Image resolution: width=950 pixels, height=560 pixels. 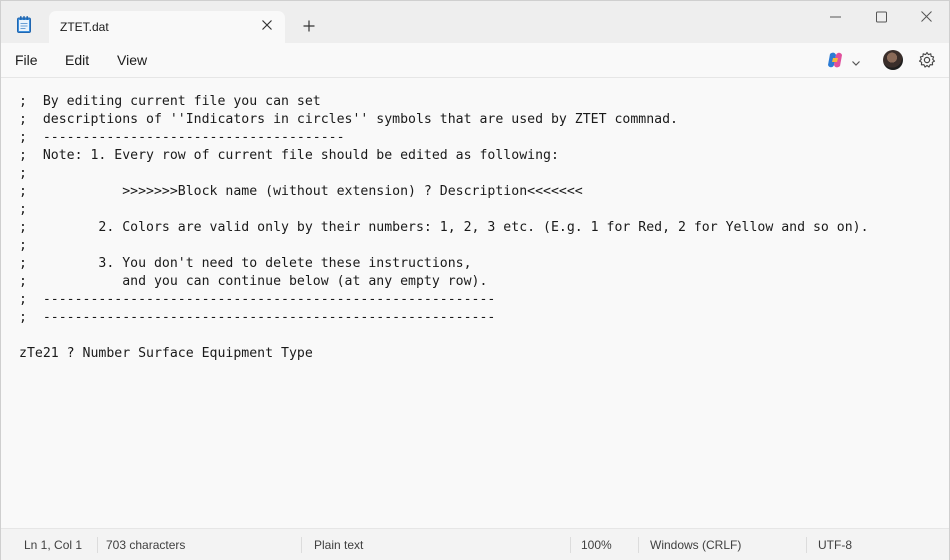 I want to click on copilot-icon, so click(x=835, y=60).